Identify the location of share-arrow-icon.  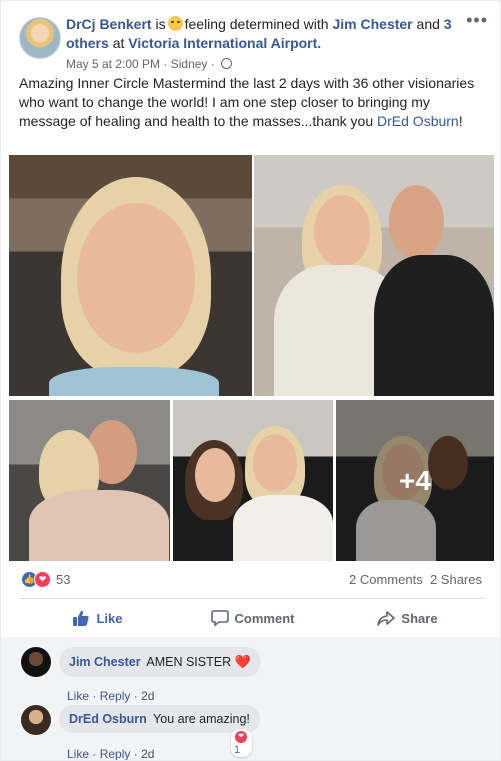
(386, 618).